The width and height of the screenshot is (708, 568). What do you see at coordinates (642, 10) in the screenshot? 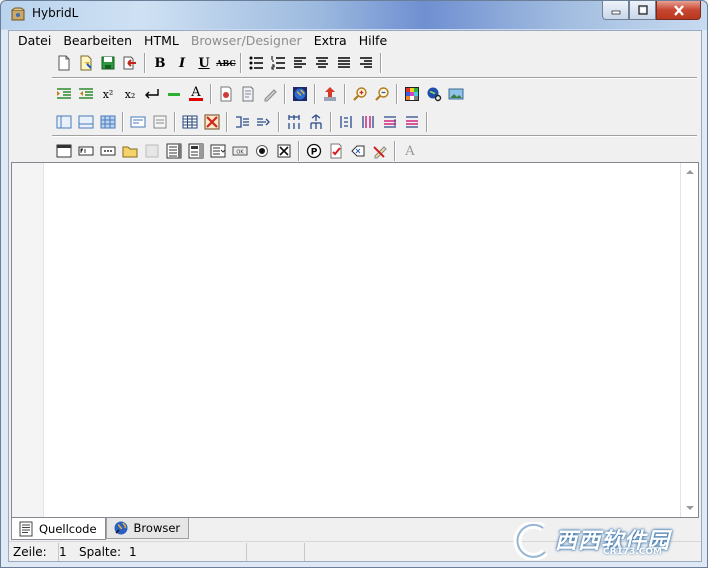
I see `maximize-button` at bounding box center [642, 10].